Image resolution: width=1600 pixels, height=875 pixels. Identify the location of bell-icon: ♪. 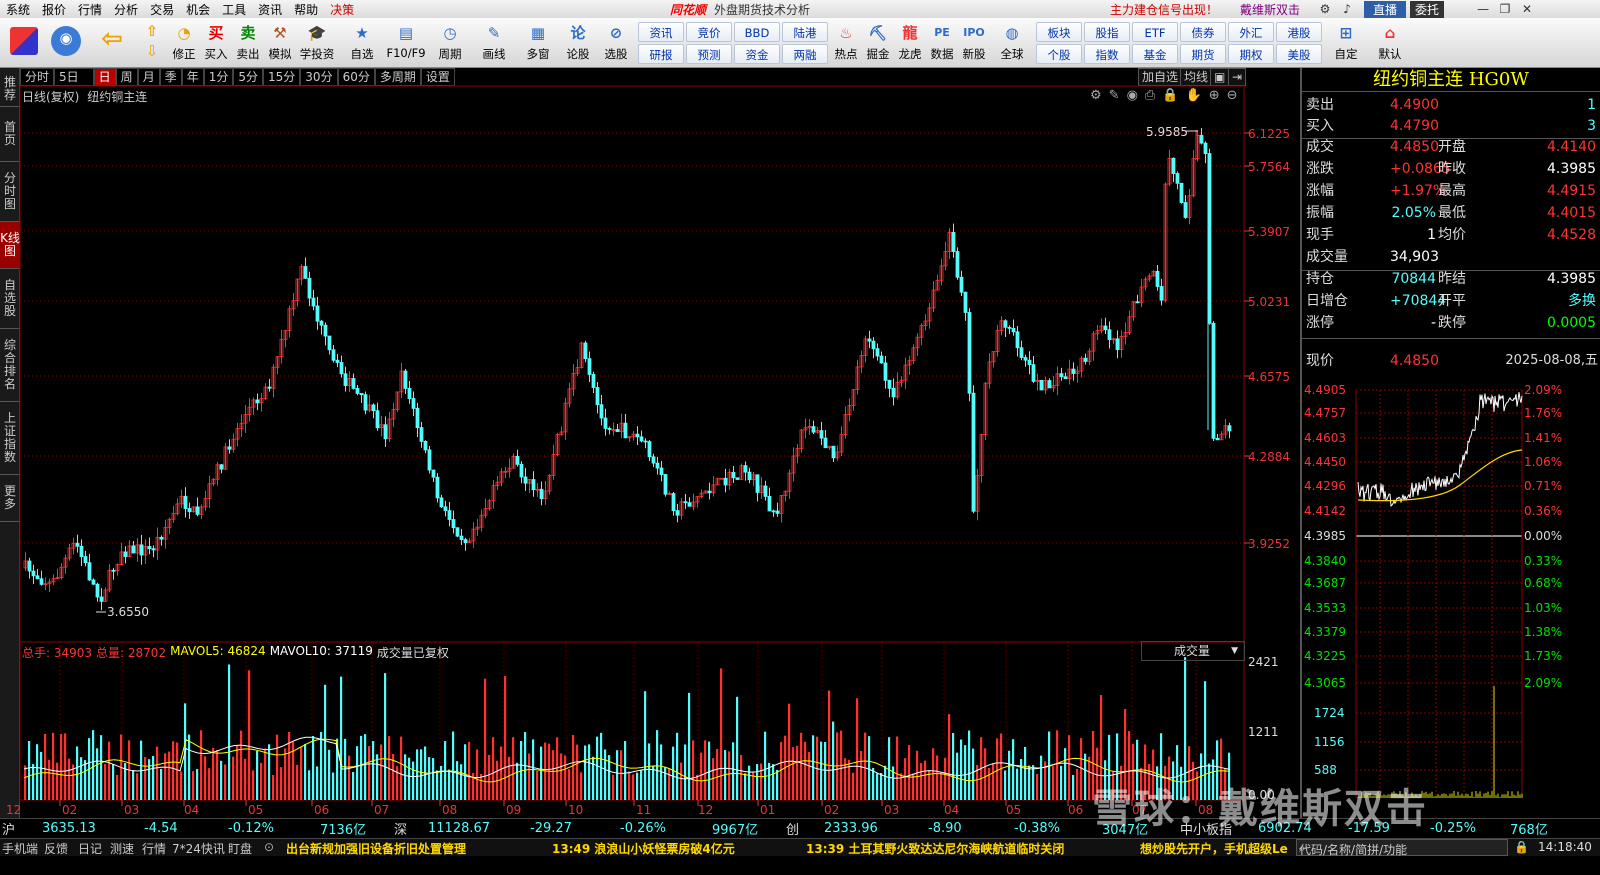
(1347, 9).